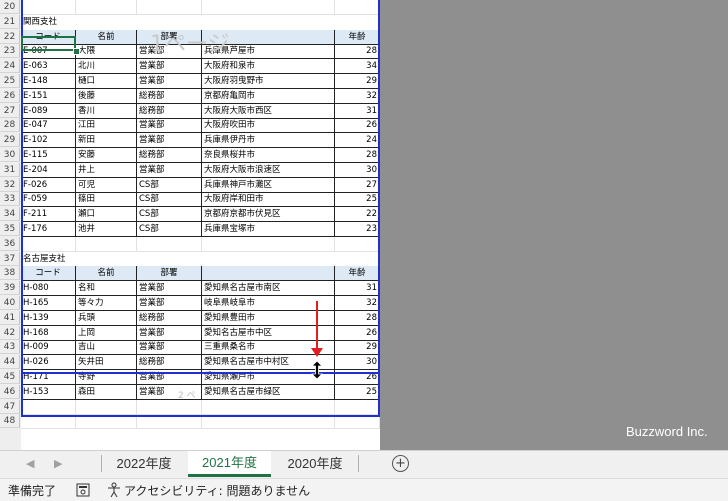 The width and height of the screenshot is (728, 501). Describe the element at coordinates (106, 348) in the screenshot. I see `name-cell: 吉山` at that location.